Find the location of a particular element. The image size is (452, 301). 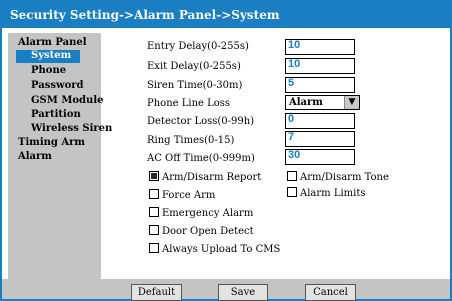

cancel-button: Cancel is located at coordinates (330, 292).